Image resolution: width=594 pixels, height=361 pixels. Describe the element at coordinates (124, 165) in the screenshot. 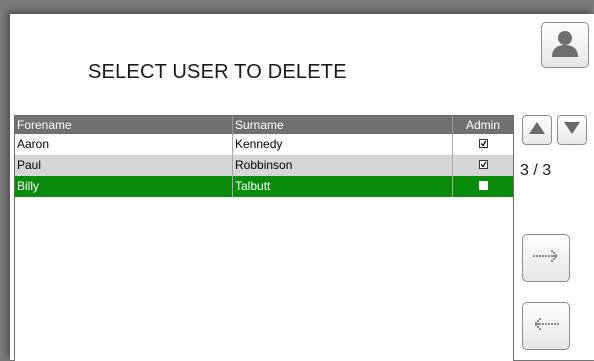

I see `cell-forename: Paul` at that location.